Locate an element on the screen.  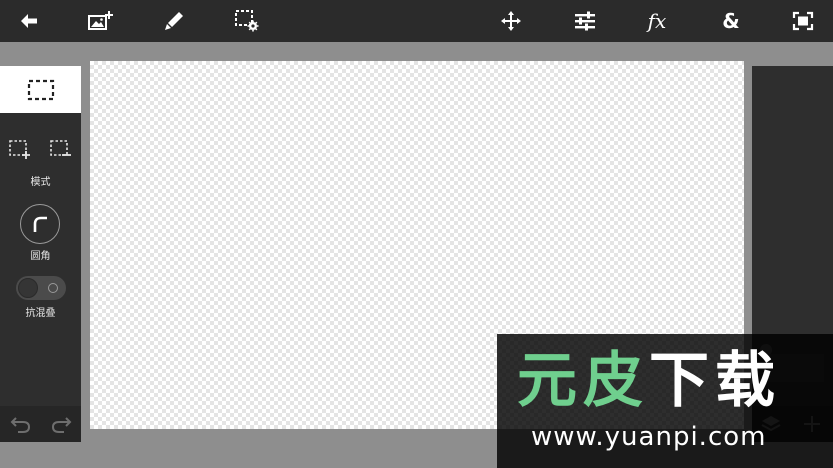
undo-icon is located at coordinates (20, 425).